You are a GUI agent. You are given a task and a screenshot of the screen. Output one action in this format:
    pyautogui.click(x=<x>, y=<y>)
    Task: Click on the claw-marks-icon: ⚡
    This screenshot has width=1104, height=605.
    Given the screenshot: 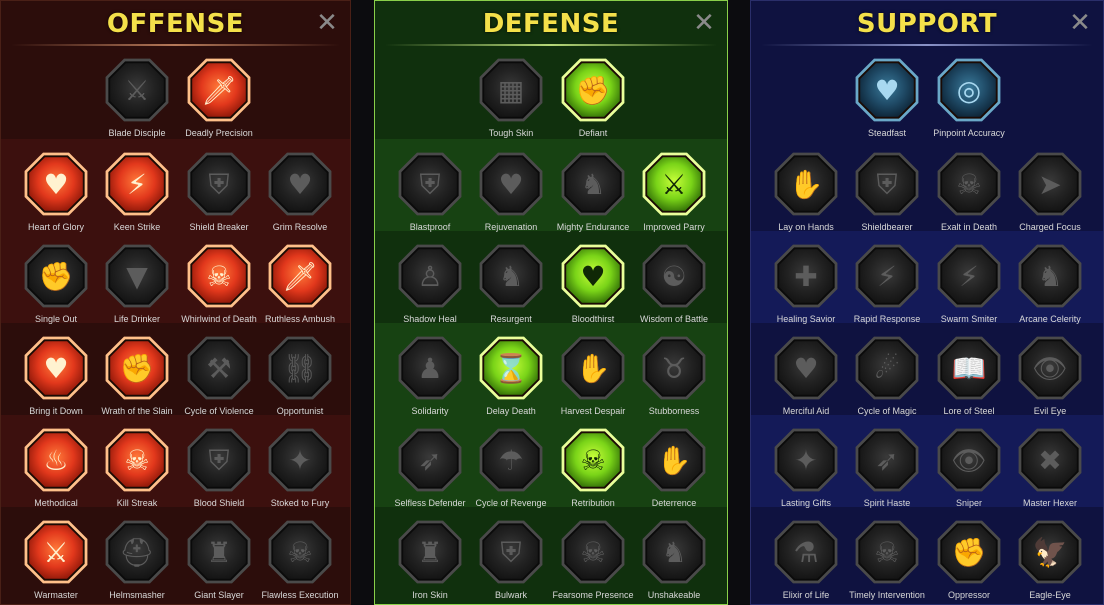 What is the action you would take?
    pyautogui.click(x=969, y=276)
    